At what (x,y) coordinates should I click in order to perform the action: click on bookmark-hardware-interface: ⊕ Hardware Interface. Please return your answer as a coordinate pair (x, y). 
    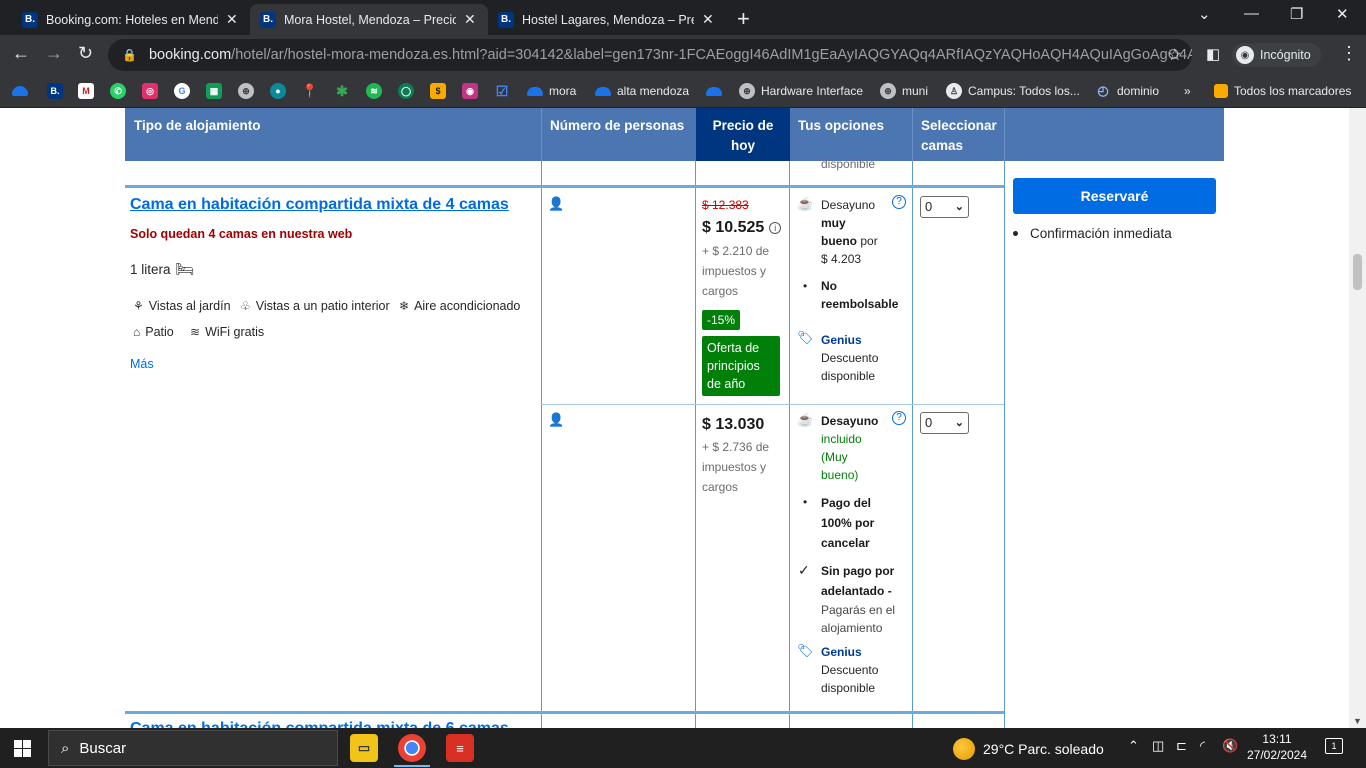
    Looking at the image, I should click on (801, 91).